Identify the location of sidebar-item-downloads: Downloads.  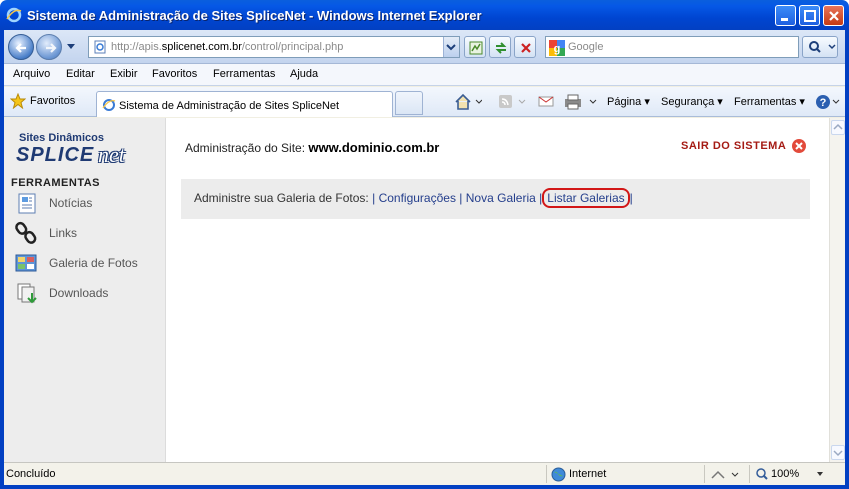
(88, 294).